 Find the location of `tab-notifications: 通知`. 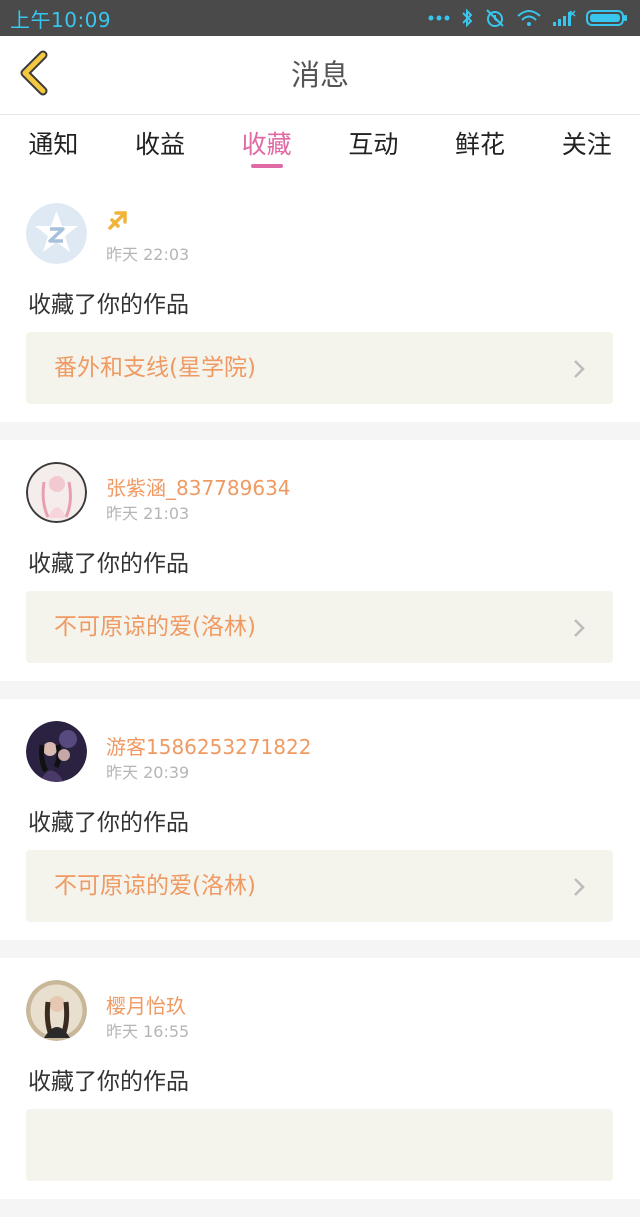

tab-notifications: 通知 is located at coordinates (53, 148).